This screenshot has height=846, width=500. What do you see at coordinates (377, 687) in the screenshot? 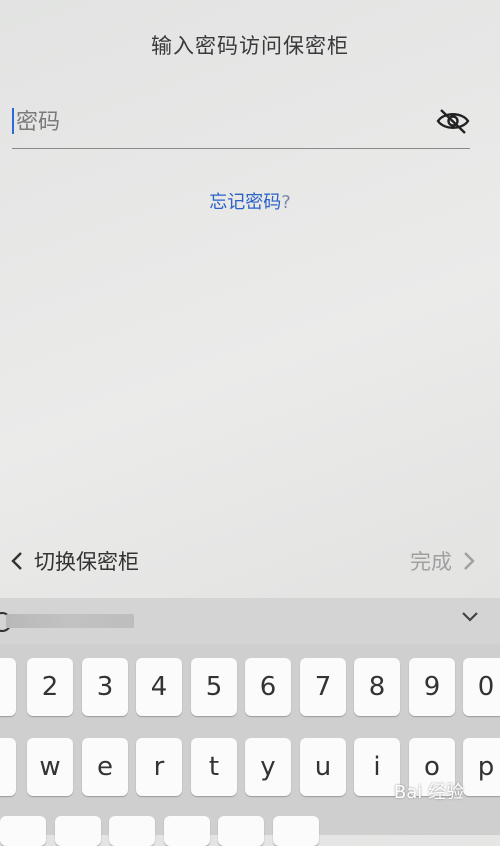
I see `key: 8` at bounding box center [377, 687].